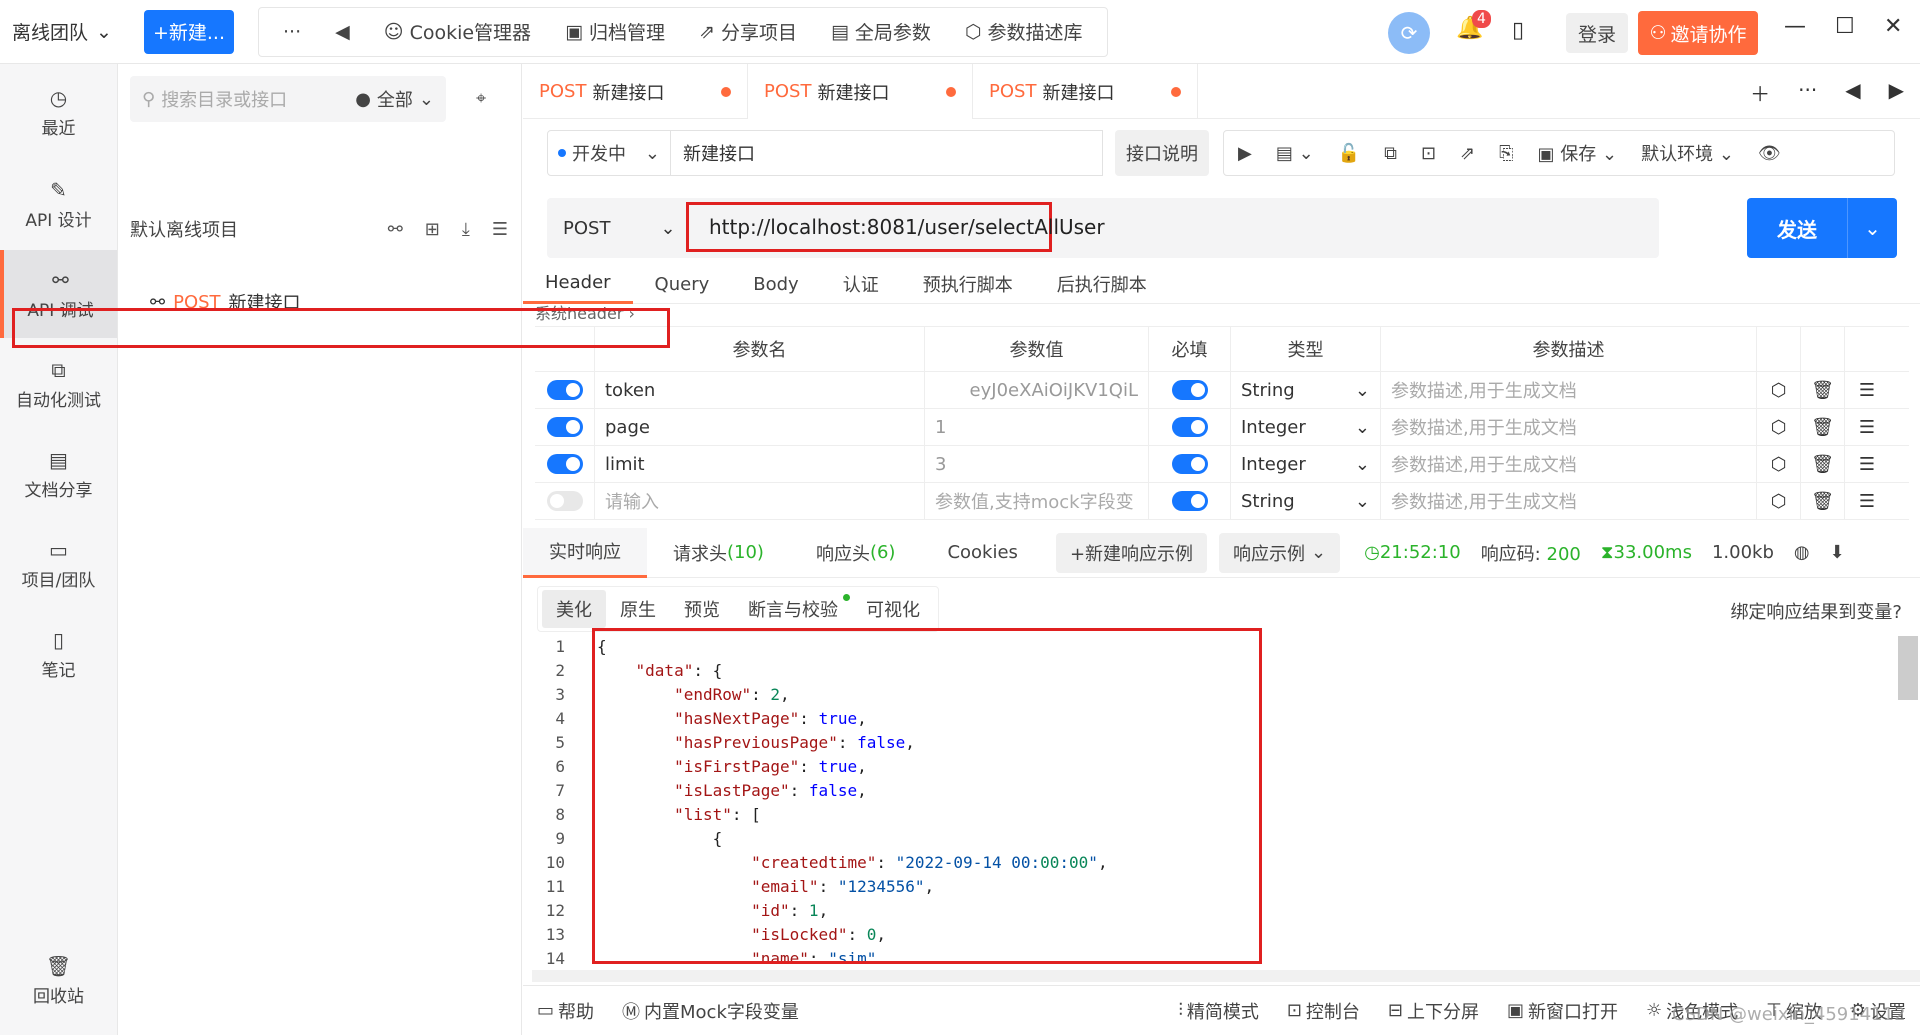 This screenshot has height=1035, width=1920. What do you see at coordinates (1845, 26) in the screenshot?
I see `maximize-icon: ☐` at bounding box center [1845, 26].